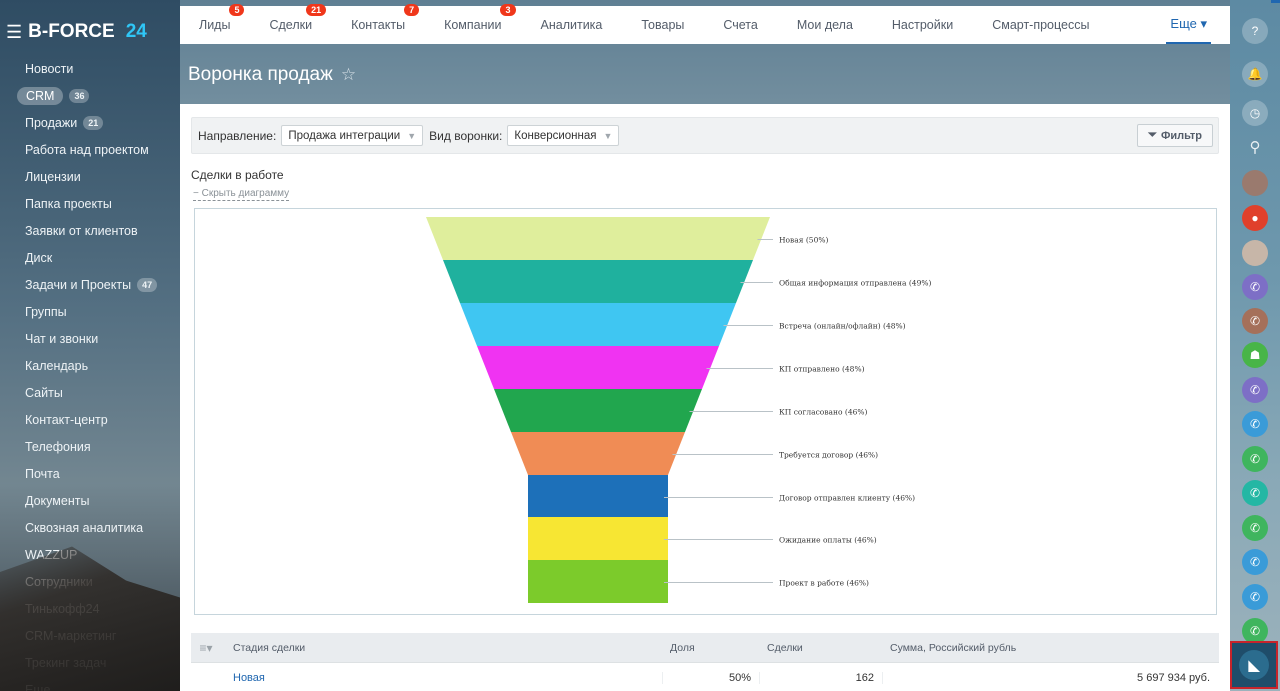 The image size is (1280, 691). I want to click on nav-item: Аналитика, so click(572, 25).